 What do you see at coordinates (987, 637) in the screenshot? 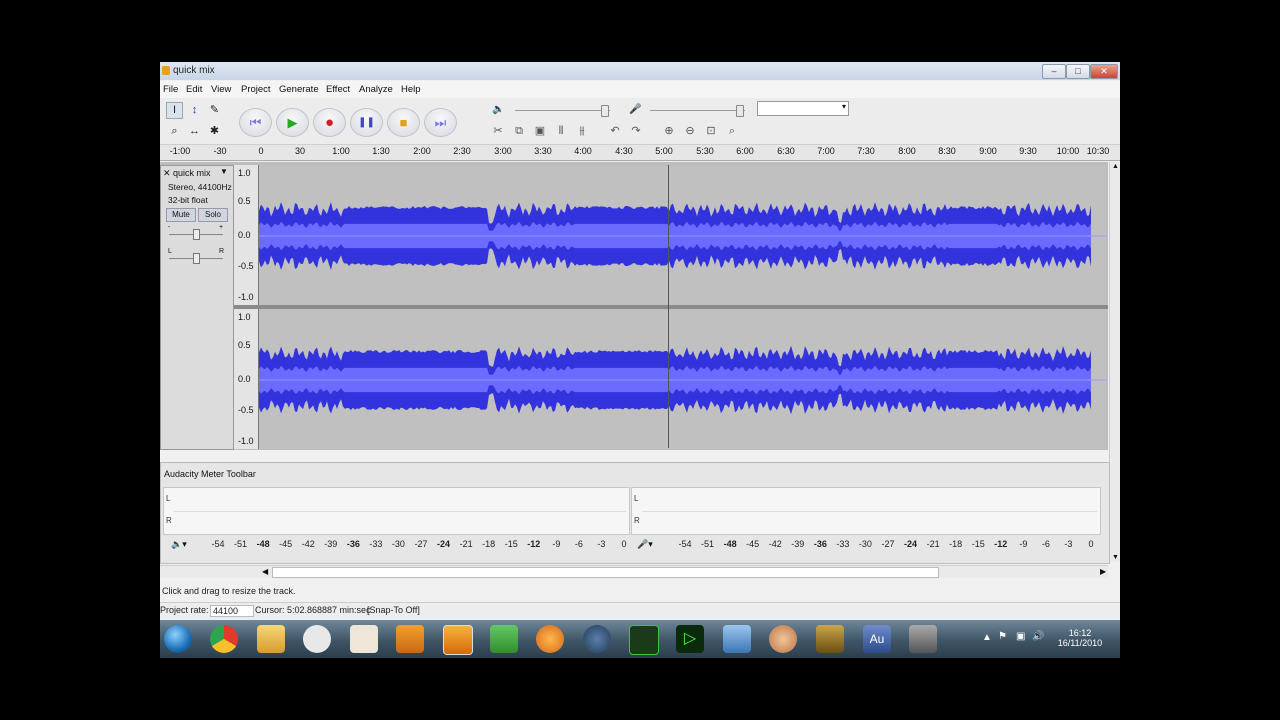
I see `tray-expand-icon: ▲` at bounding box center [987, 637].